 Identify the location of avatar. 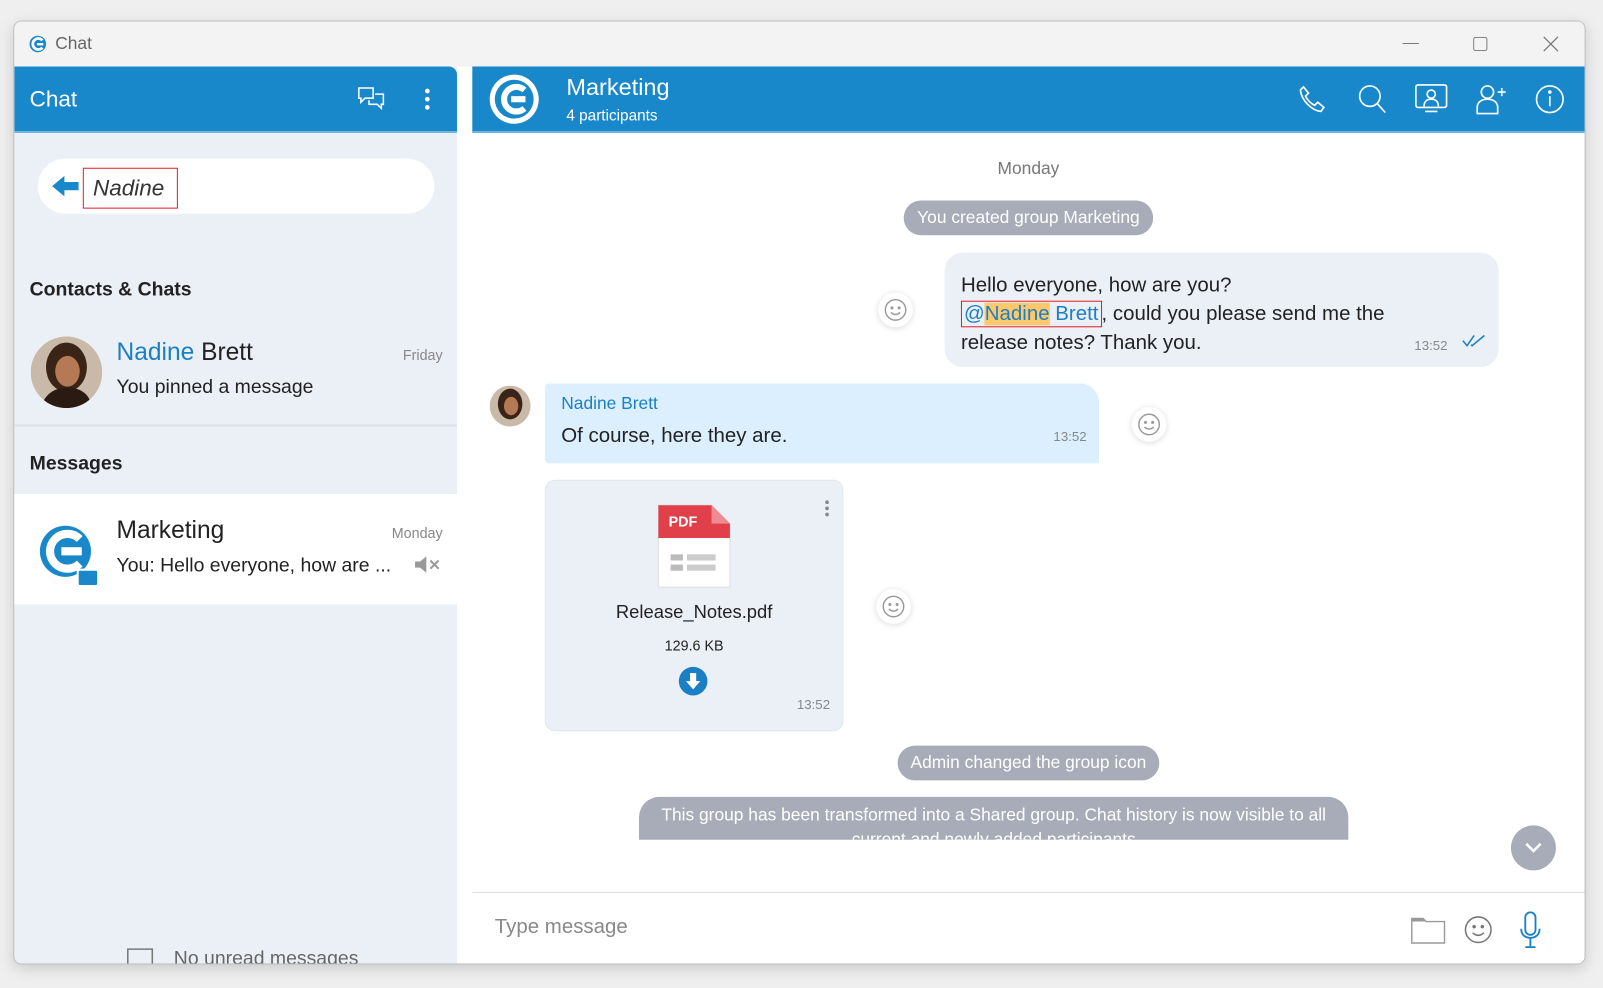
(66, 372).